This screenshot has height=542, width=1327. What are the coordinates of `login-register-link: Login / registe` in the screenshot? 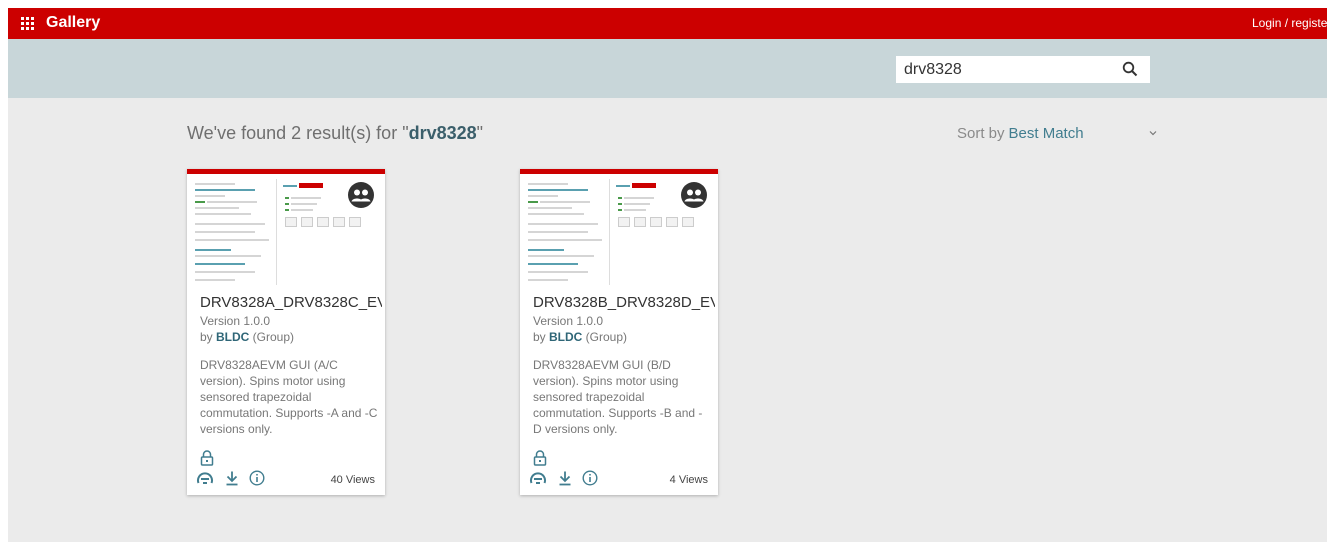 It's located at (1289, 23).